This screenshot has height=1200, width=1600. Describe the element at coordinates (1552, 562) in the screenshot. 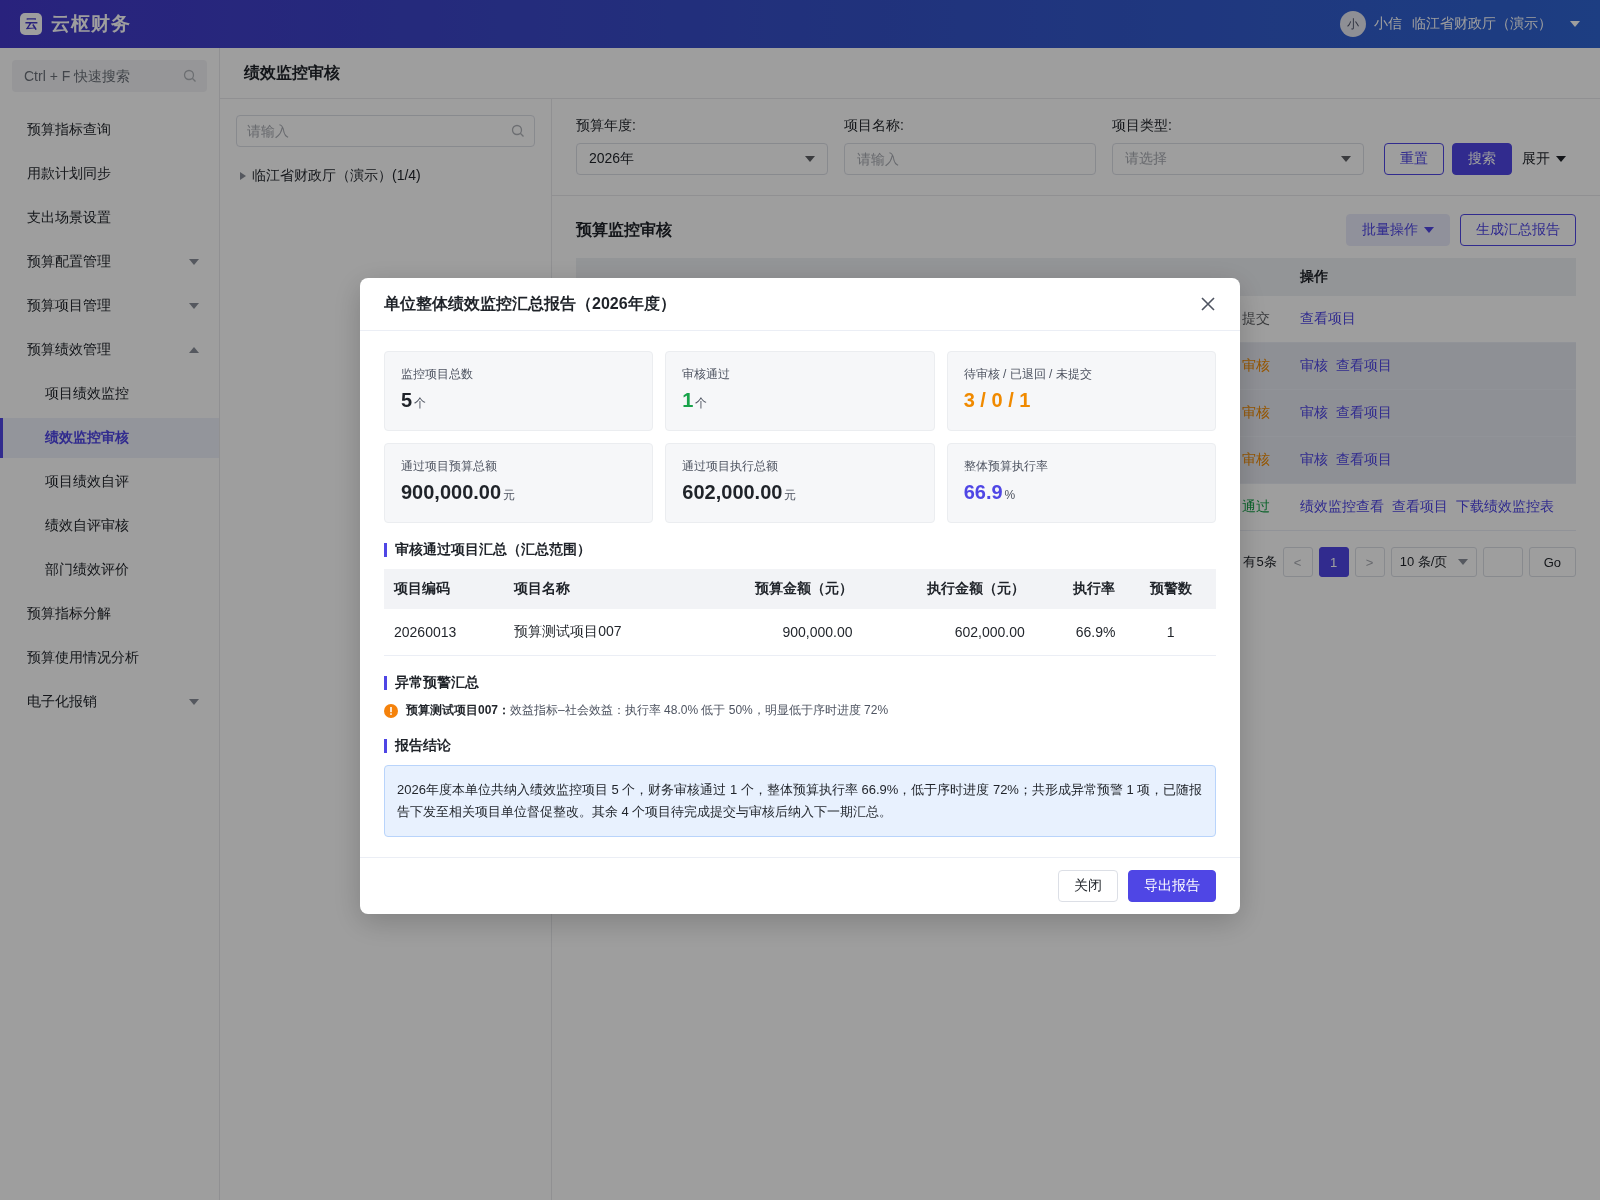

I see `go-button: Go` at that location.